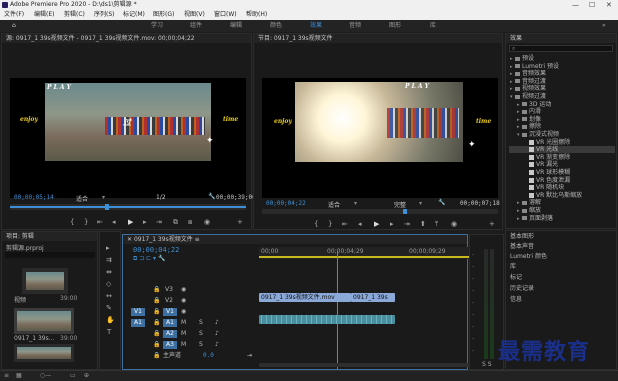 This screenshot has height=381, width=618. I want to click on effects-item: VR 色度泄漏, so click(562, 180).